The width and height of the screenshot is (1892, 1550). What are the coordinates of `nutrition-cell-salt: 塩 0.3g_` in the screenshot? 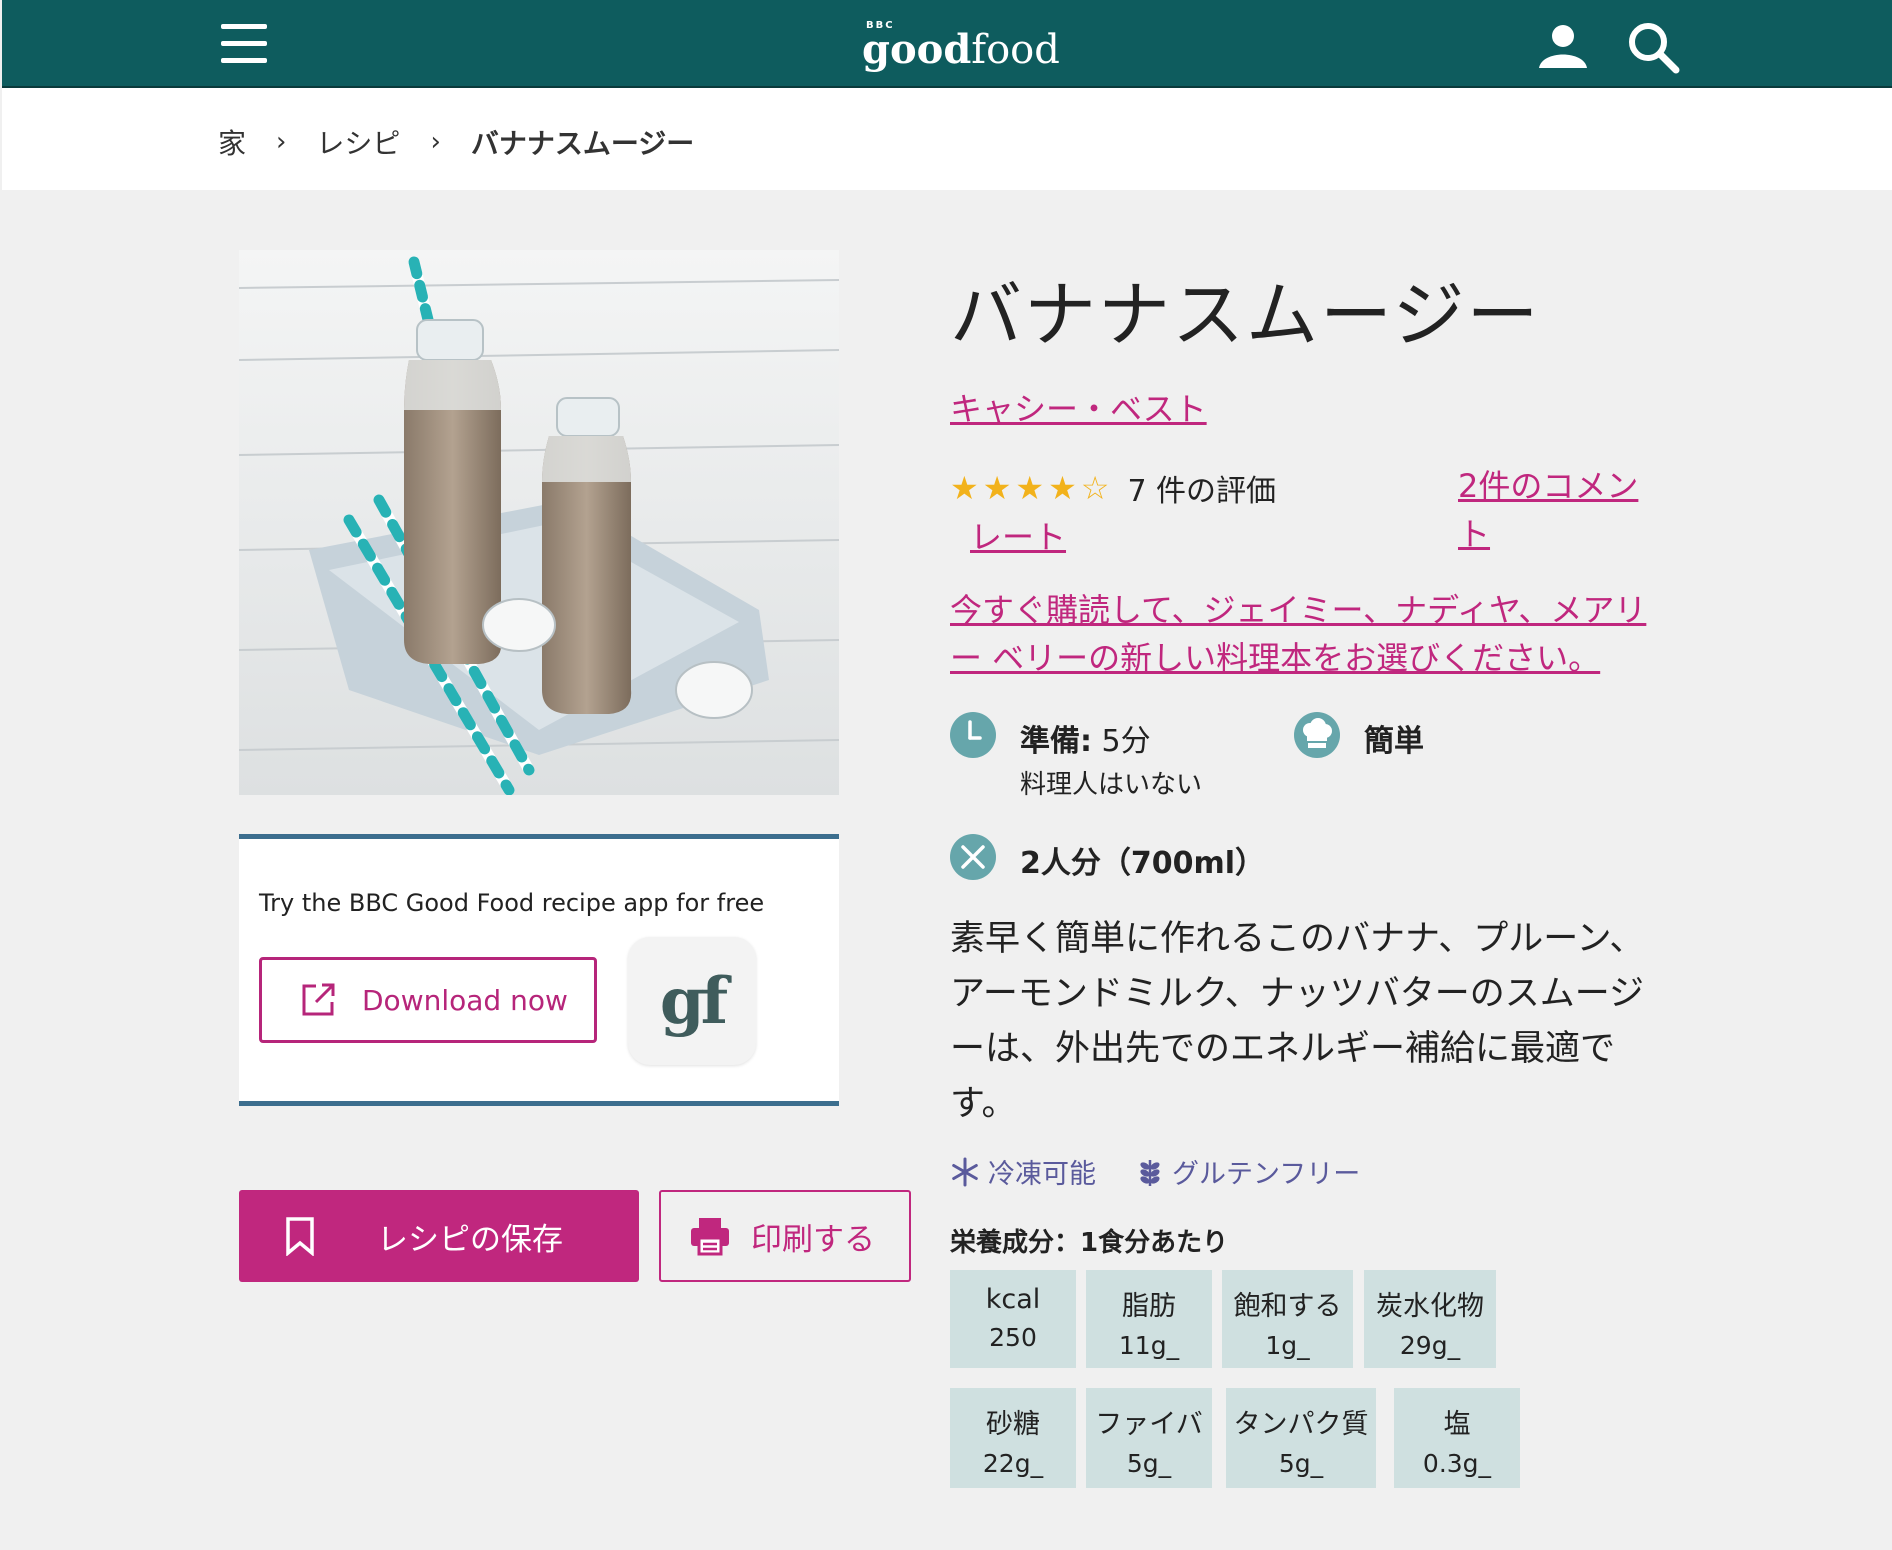 It's located at (1457, 1438).